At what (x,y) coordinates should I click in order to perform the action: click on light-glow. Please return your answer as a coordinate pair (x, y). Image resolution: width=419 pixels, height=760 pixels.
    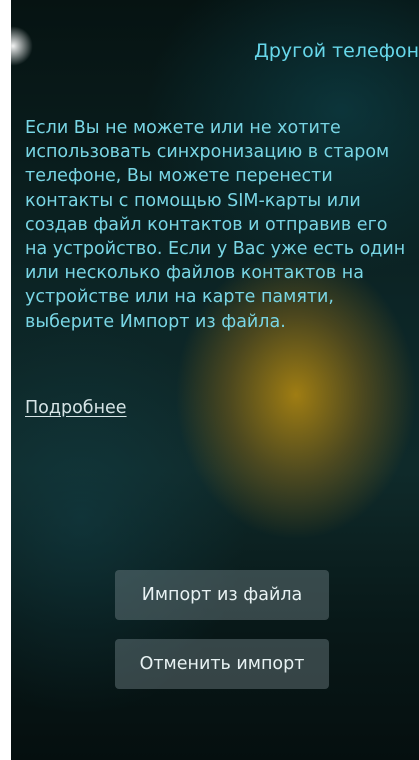
    Looking at the image, I should click on (22, 46).